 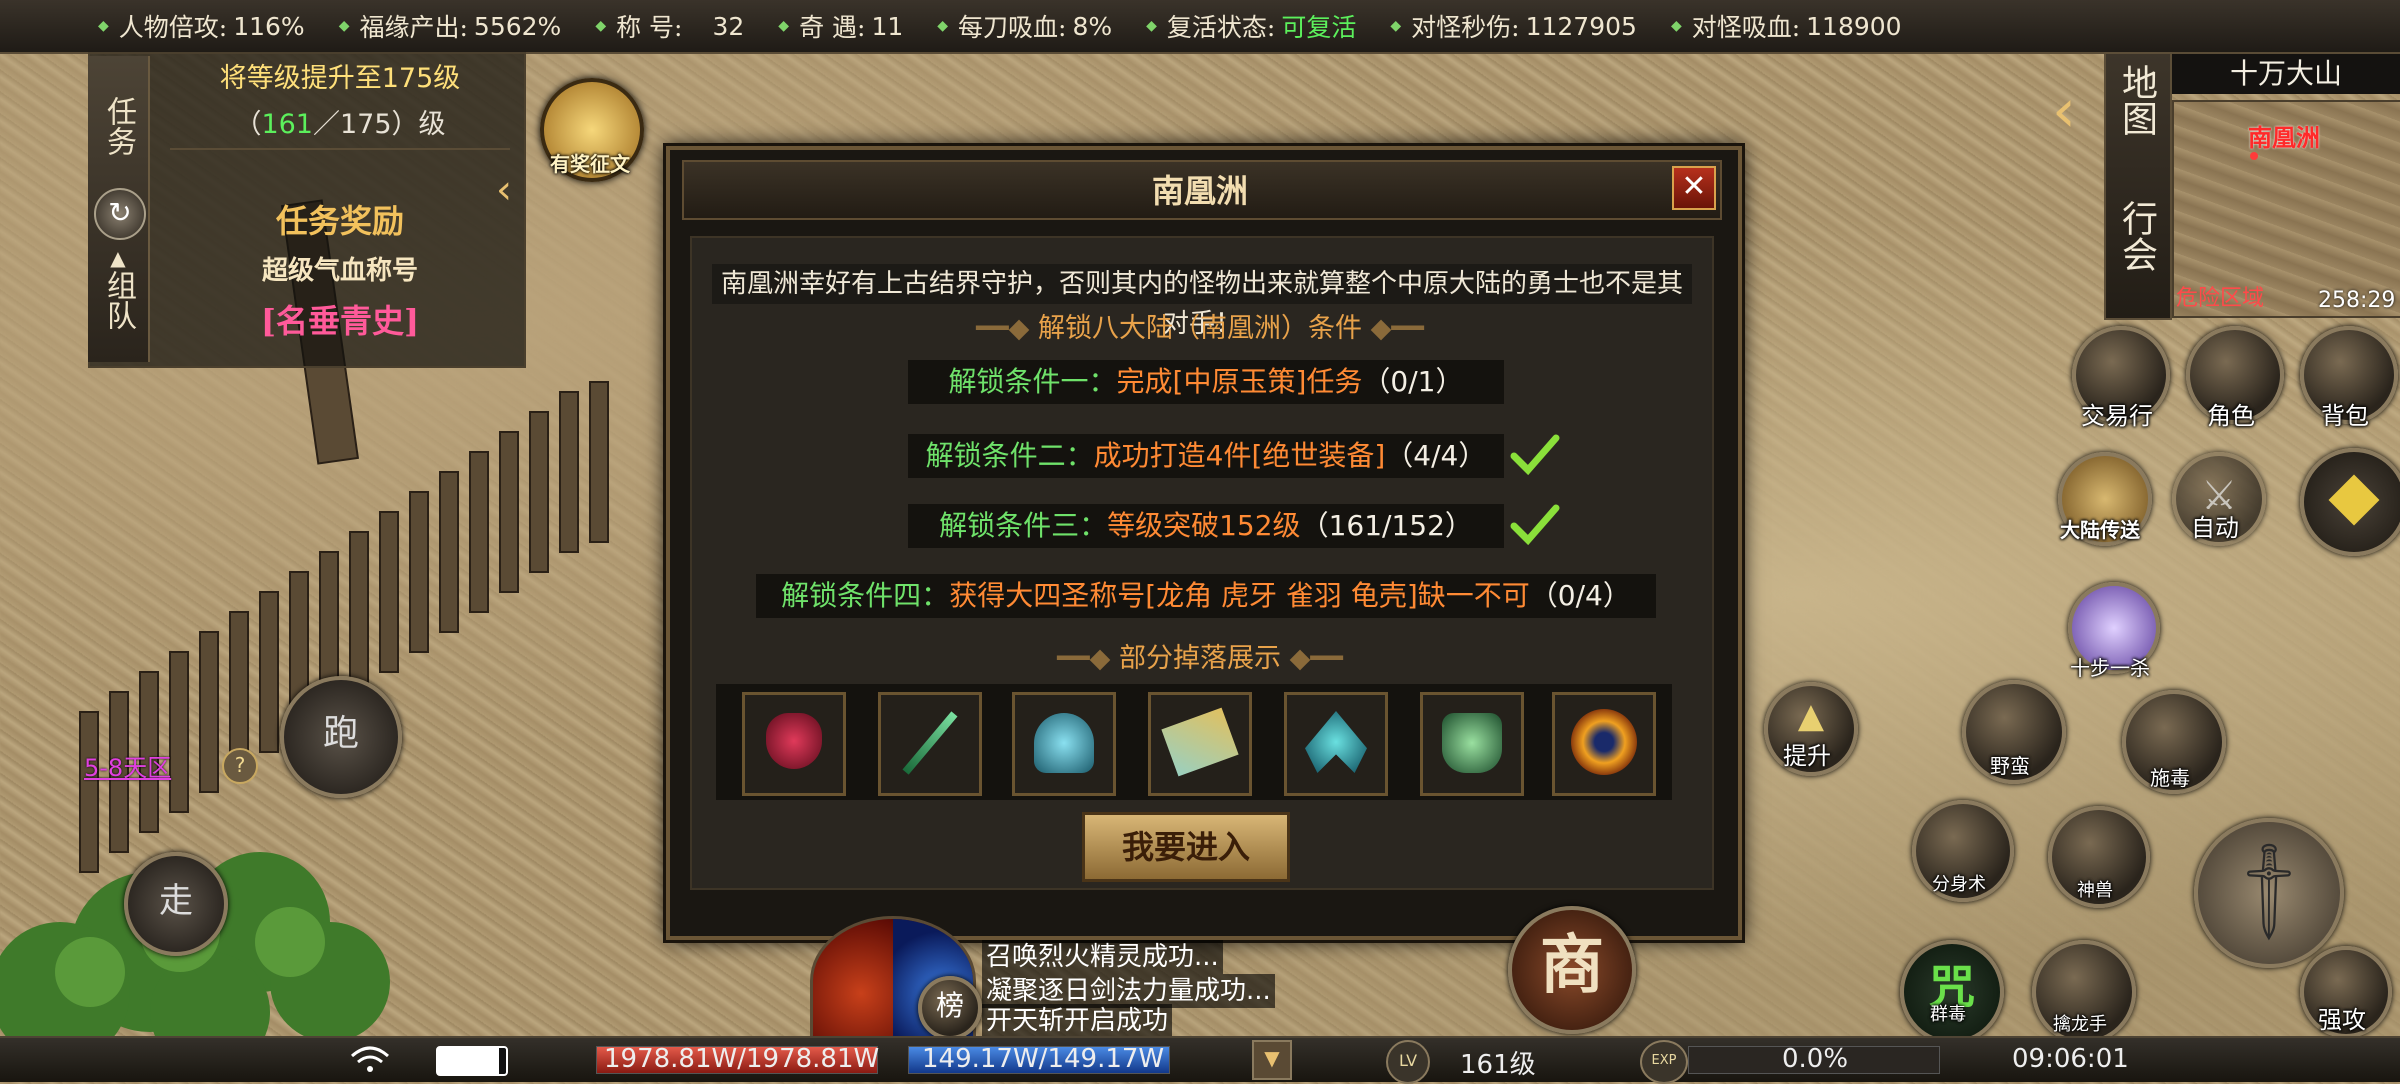 What do you see at coordinates (2357, 300) in the screenshot?
I see `map-coordinates: 258:29` at bounding box center [2357, 300].